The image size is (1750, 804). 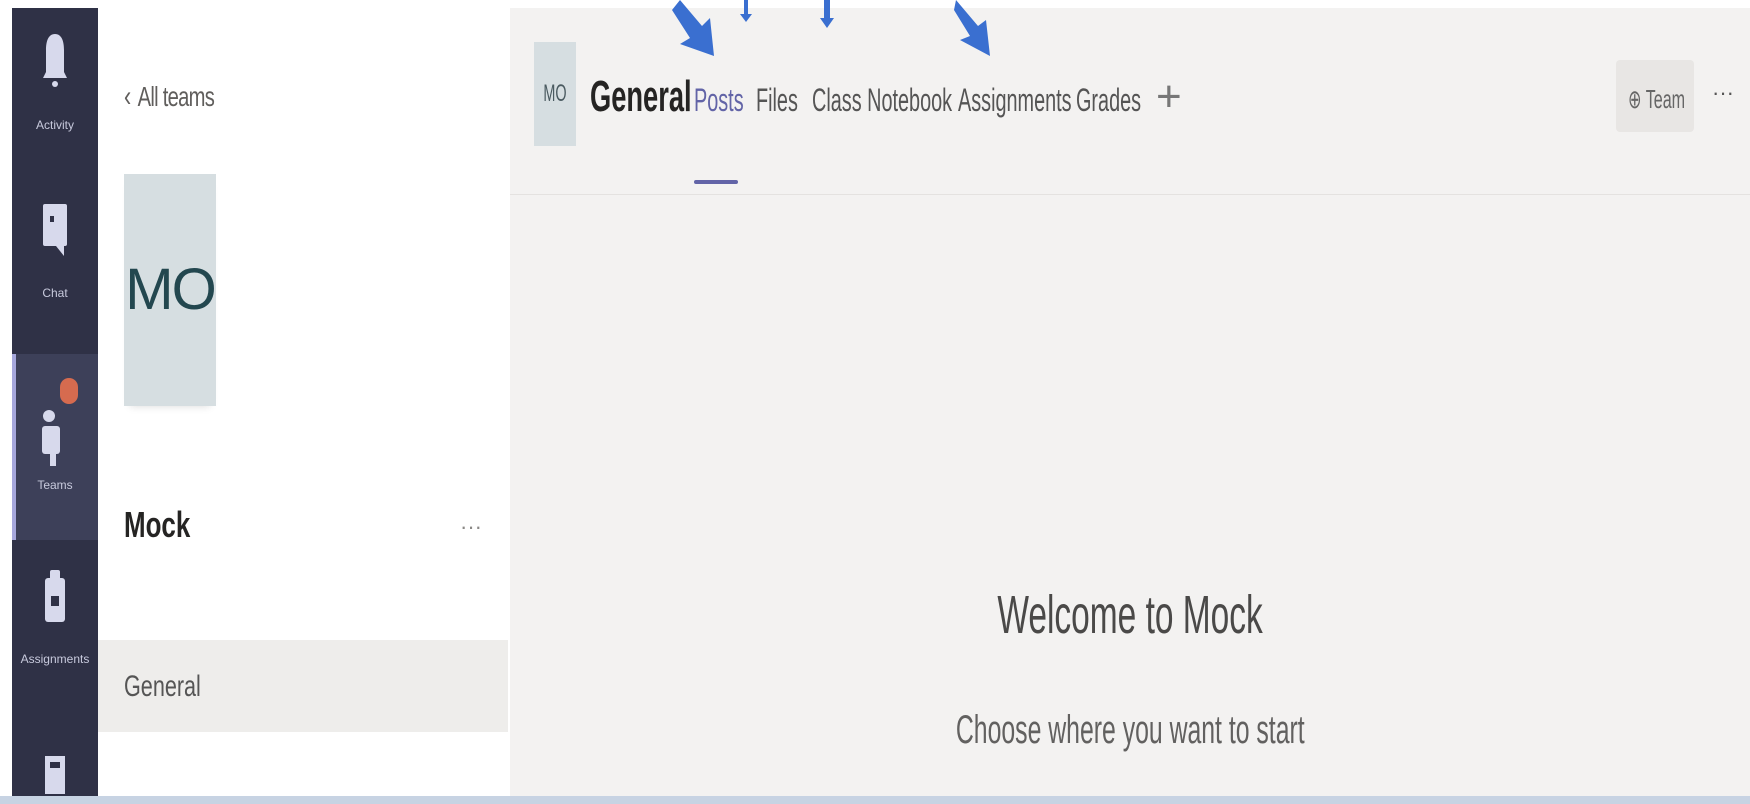 What do you see at coordinates (55, 485) in the screenshot?
I see `rail-label-teams: Teams` at bounding box center [55, 485].